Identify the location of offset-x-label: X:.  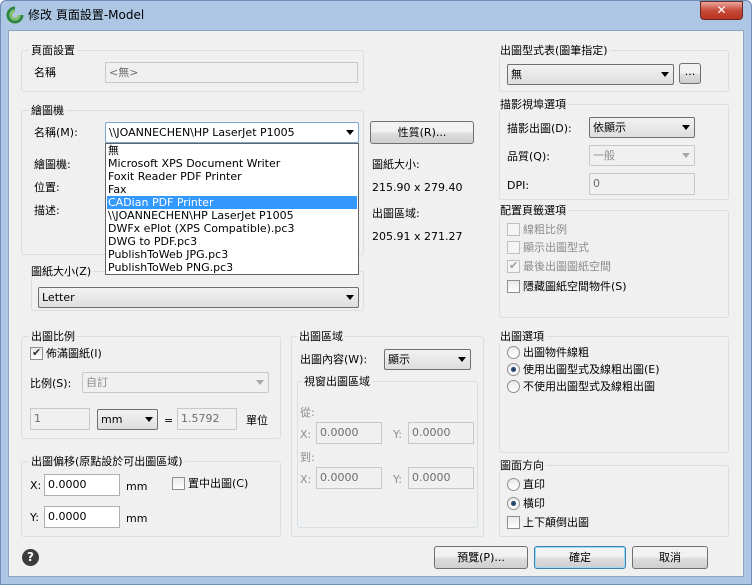
(36, 485).